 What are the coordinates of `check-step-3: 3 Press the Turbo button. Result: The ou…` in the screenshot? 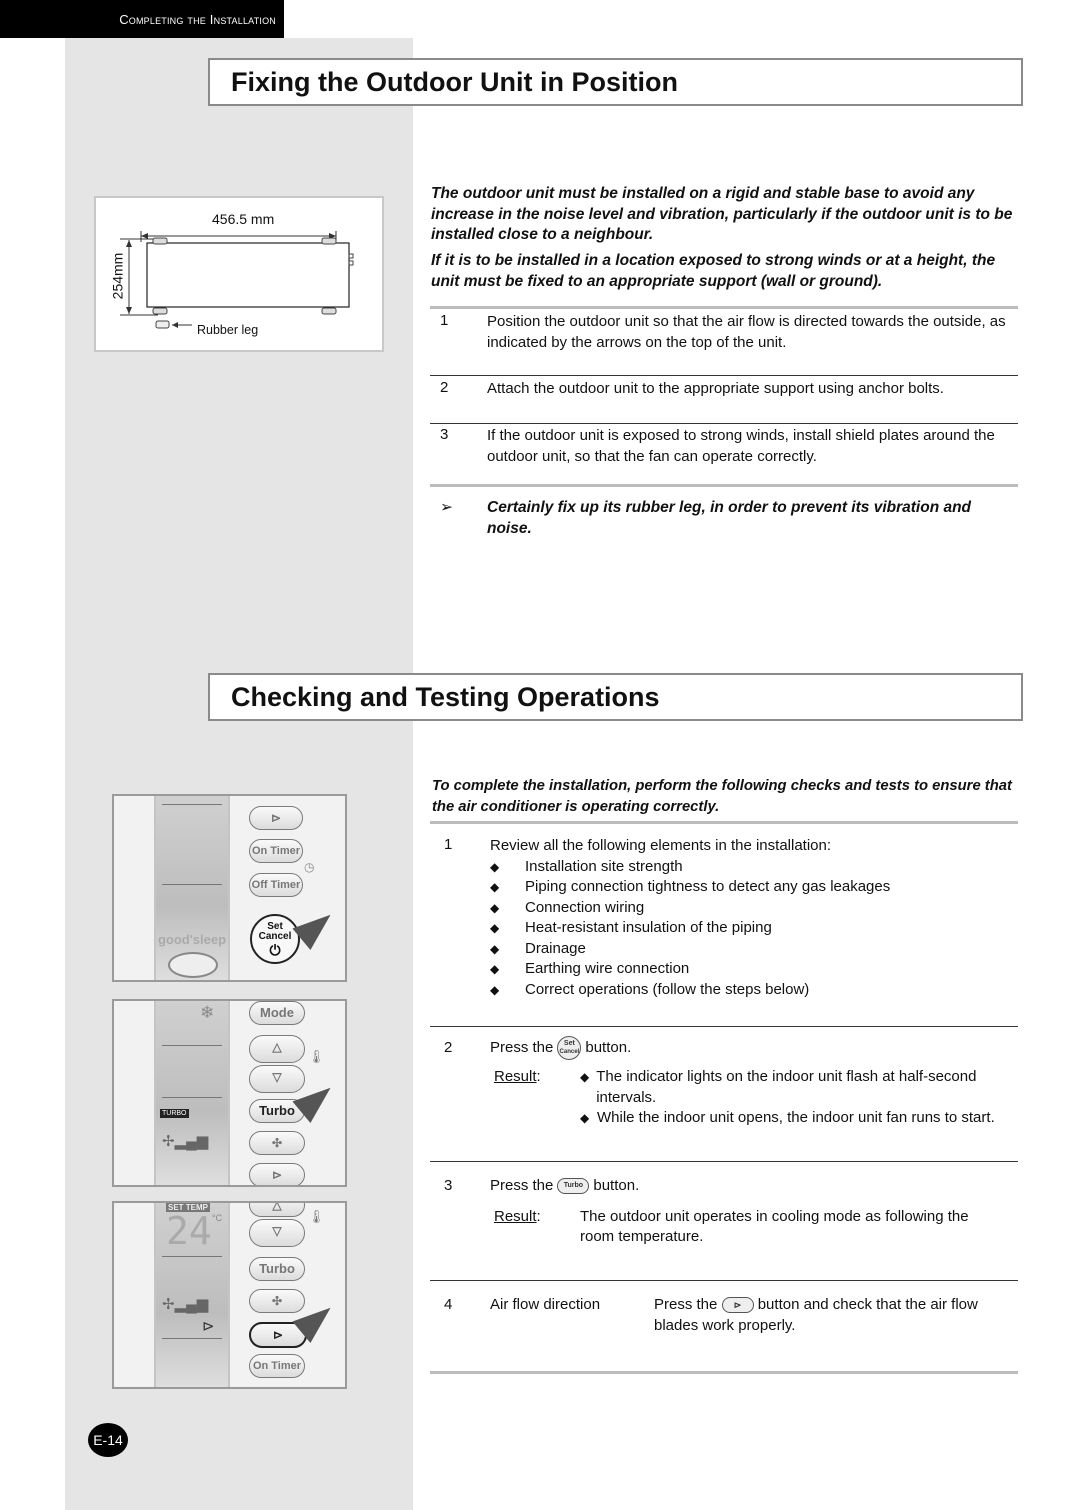 It's located at (733, 1212).